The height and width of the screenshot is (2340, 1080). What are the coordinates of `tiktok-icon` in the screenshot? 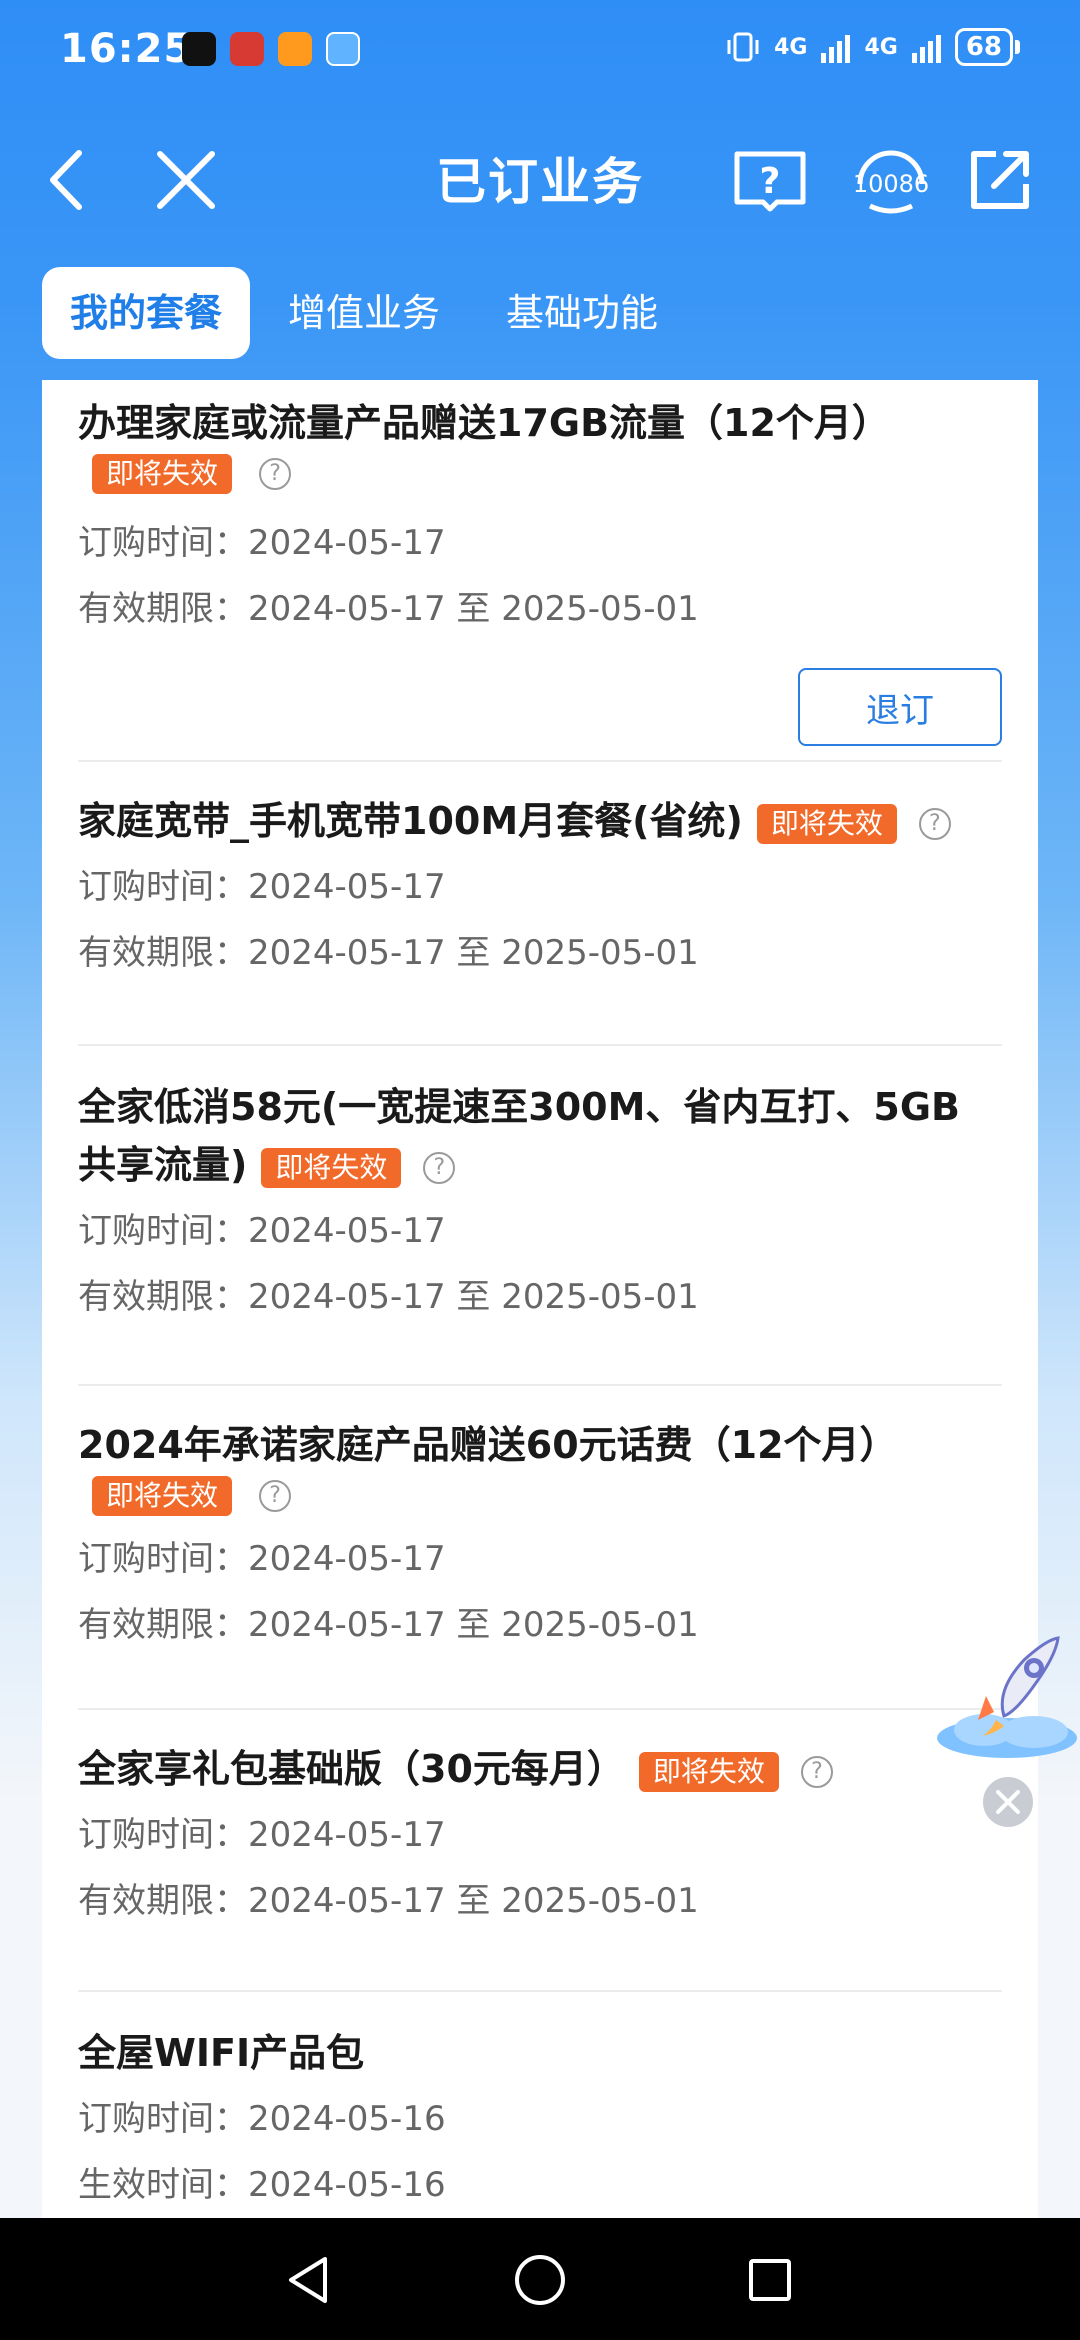 It's located at (199, 49).